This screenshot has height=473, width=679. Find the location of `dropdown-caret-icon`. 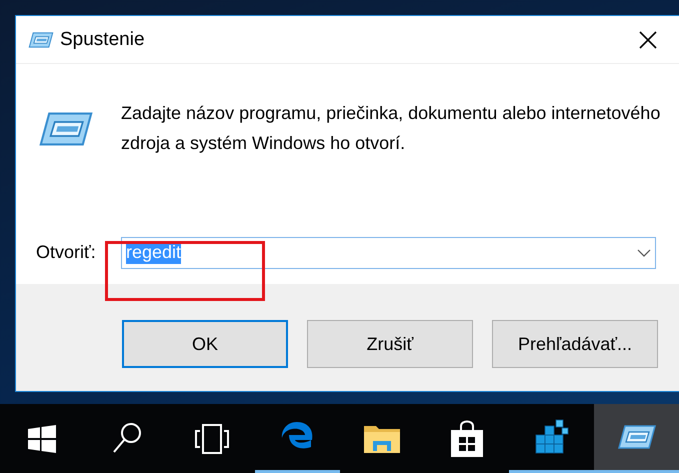

dropdown-caret-icon is located at coordinates (644, 252).